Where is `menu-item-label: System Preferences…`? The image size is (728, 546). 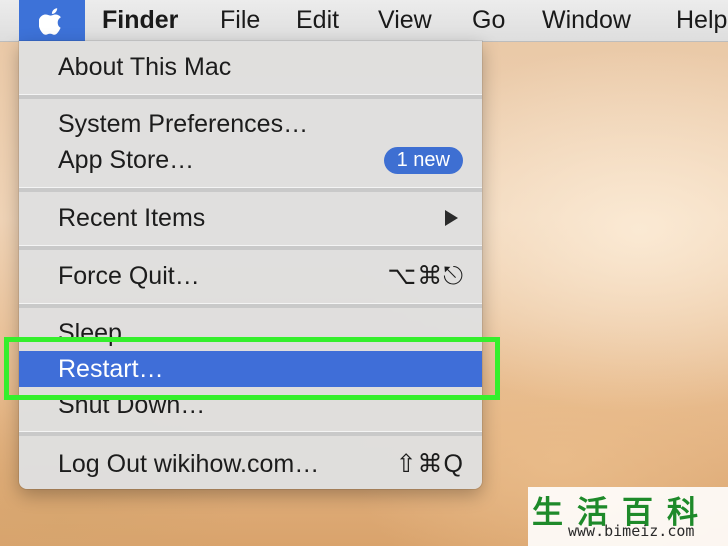 menu-item-label: System Preferences… is located at coordinates (183, 124).